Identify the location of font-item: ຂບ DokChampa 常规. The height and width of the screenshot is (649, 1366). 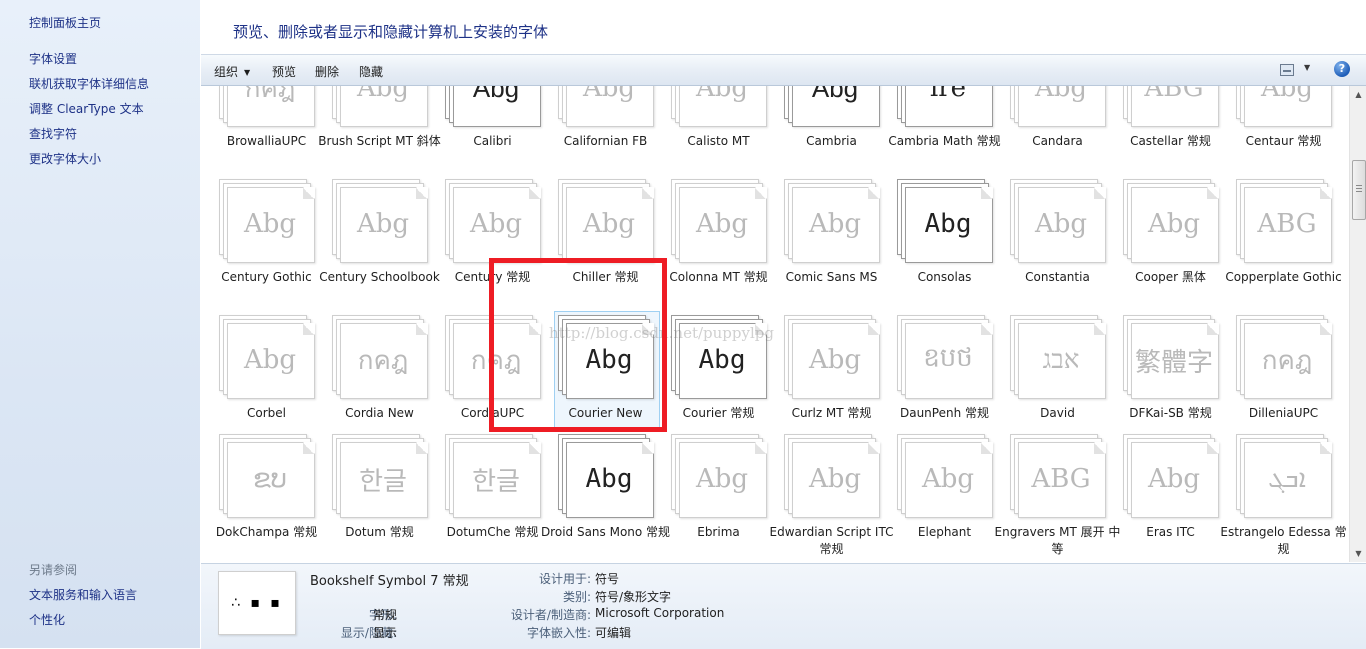
(266, 498).